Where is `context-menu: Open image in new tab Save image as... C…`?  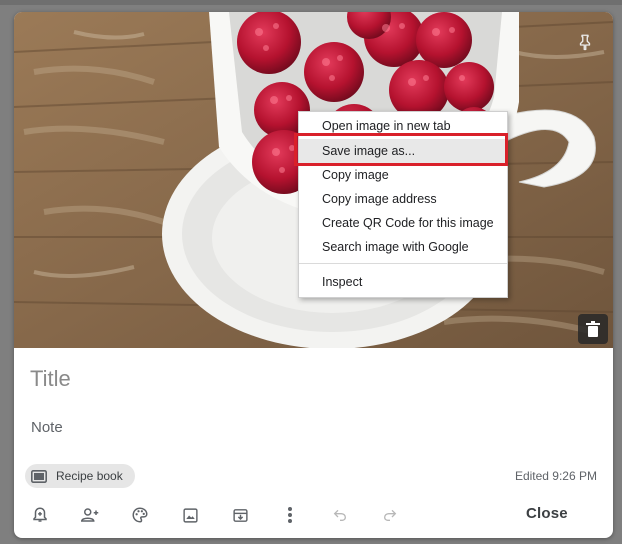 context-menu: Open image in new tab Save image as... C… is located at coordinates (403, 204).